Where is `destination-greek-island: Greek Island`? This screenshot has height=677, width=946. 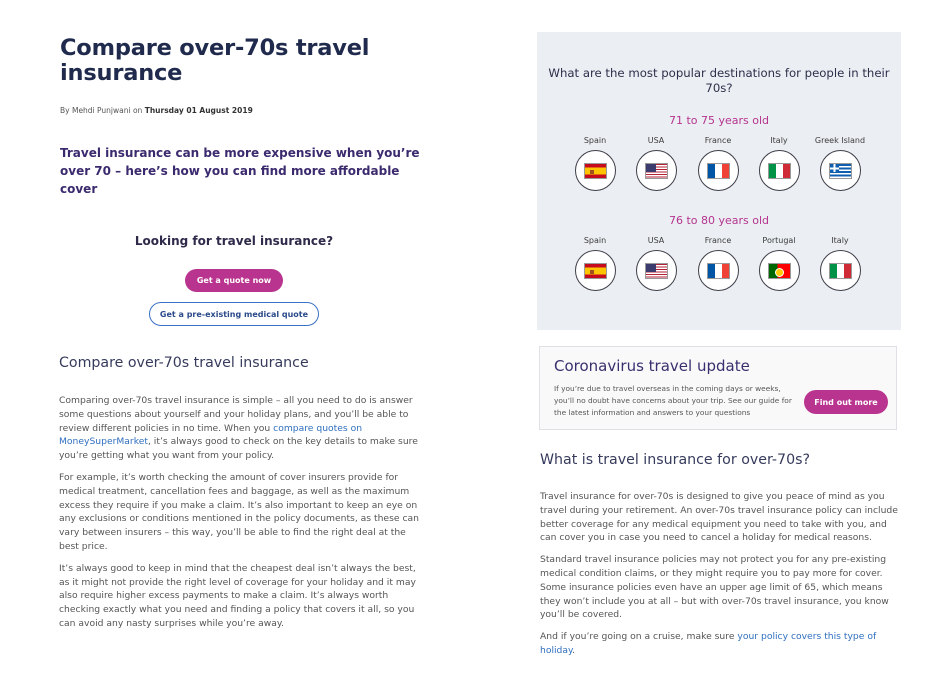
destination-greek-island: Greek Island is located at coordinates (840, 163).